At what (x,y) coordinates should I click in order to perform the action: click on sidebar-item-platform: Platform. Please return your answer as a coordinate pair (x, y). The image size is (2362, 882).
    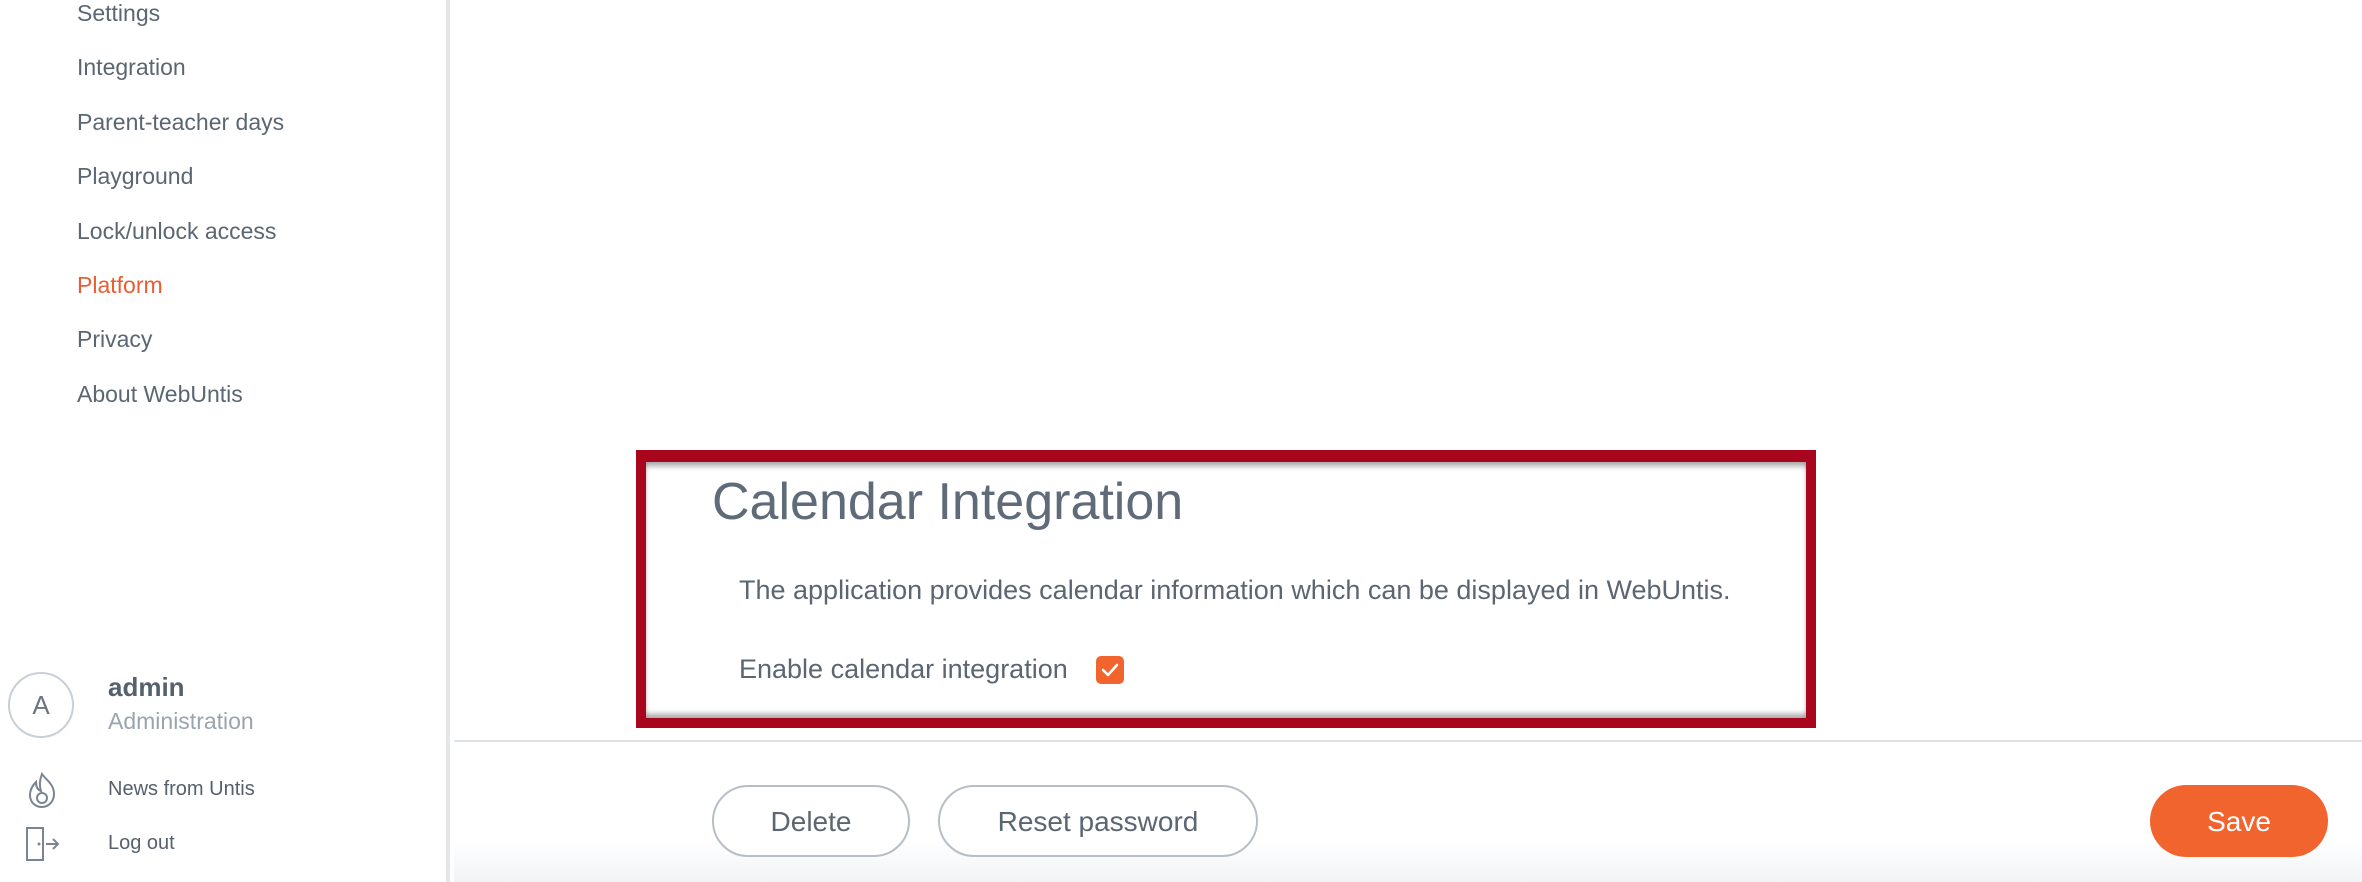
    Looking at the image, I should click on (223, 285).